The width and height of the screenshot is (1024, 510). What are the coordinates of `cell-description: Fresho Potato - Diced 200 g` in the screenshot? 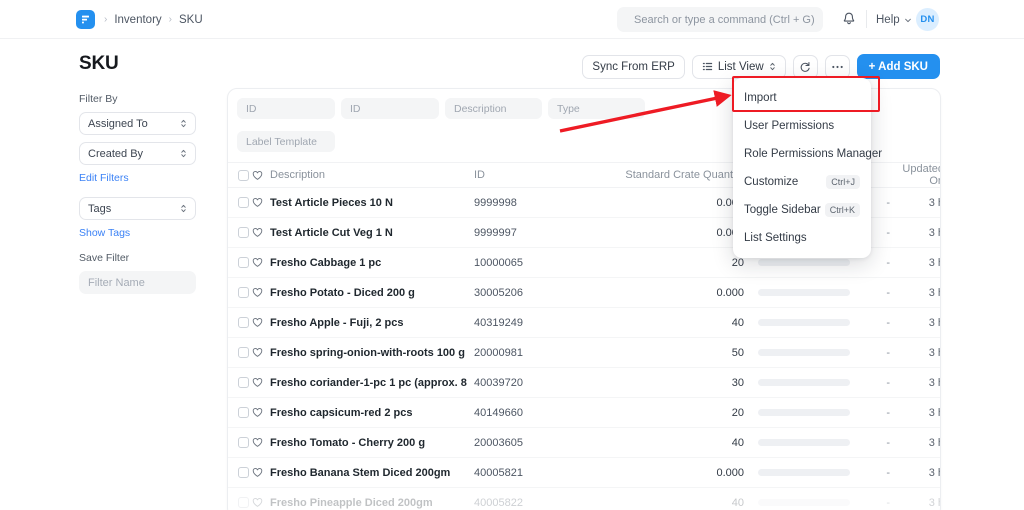 It's located at (370, 293).